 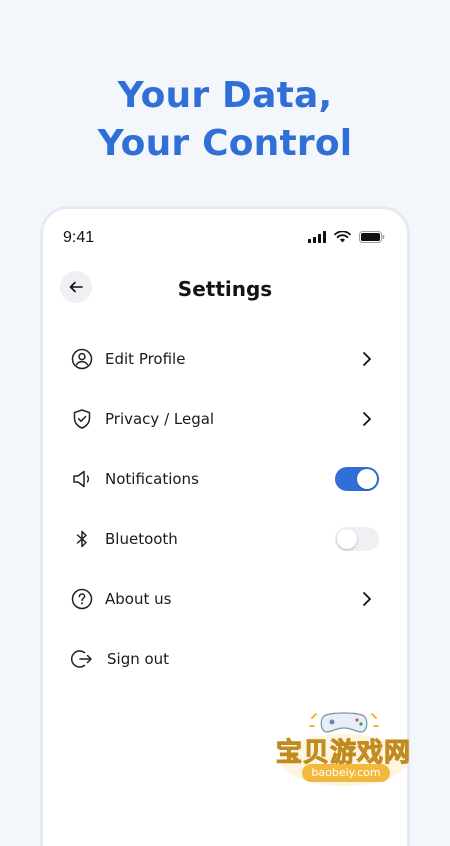 I want to click on headline-line-1: Your Data,, so click(x=225, y=95).